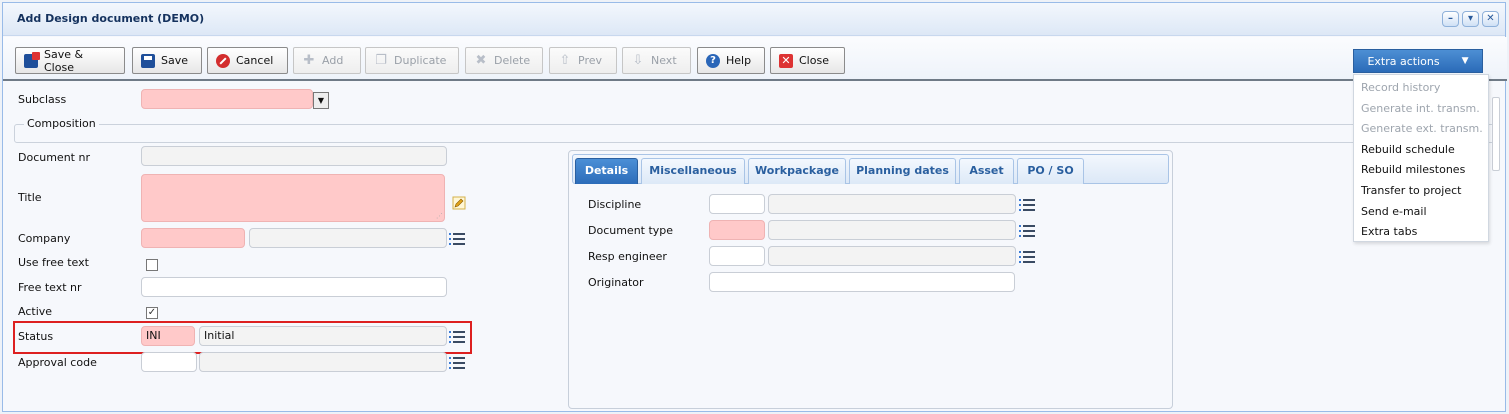  Describe the element at coordinates (321, 100) in the screenshot. I see `chevron-down-icon: ▼` at that location.